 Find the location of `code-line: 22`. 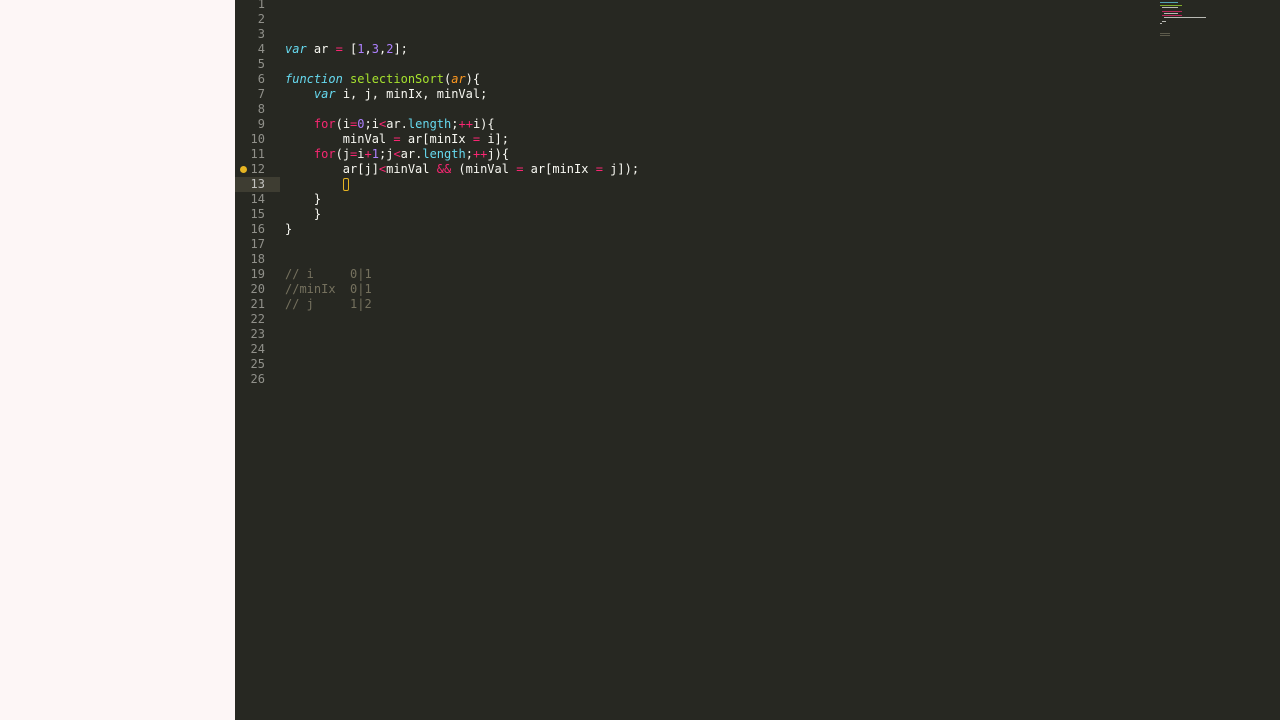

code-line: 22 is located at coordinates (757, 319).